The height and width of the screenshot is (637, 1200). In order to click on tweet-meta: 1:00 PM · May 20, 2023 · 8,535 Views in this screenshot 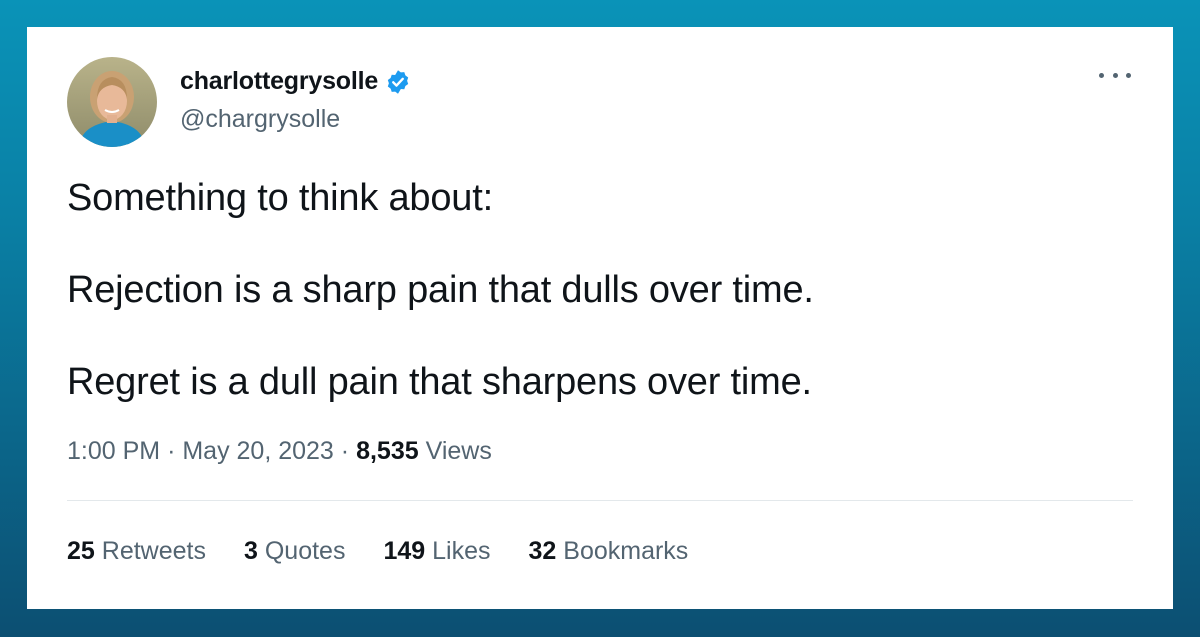, I will do `click(279, 451)`.